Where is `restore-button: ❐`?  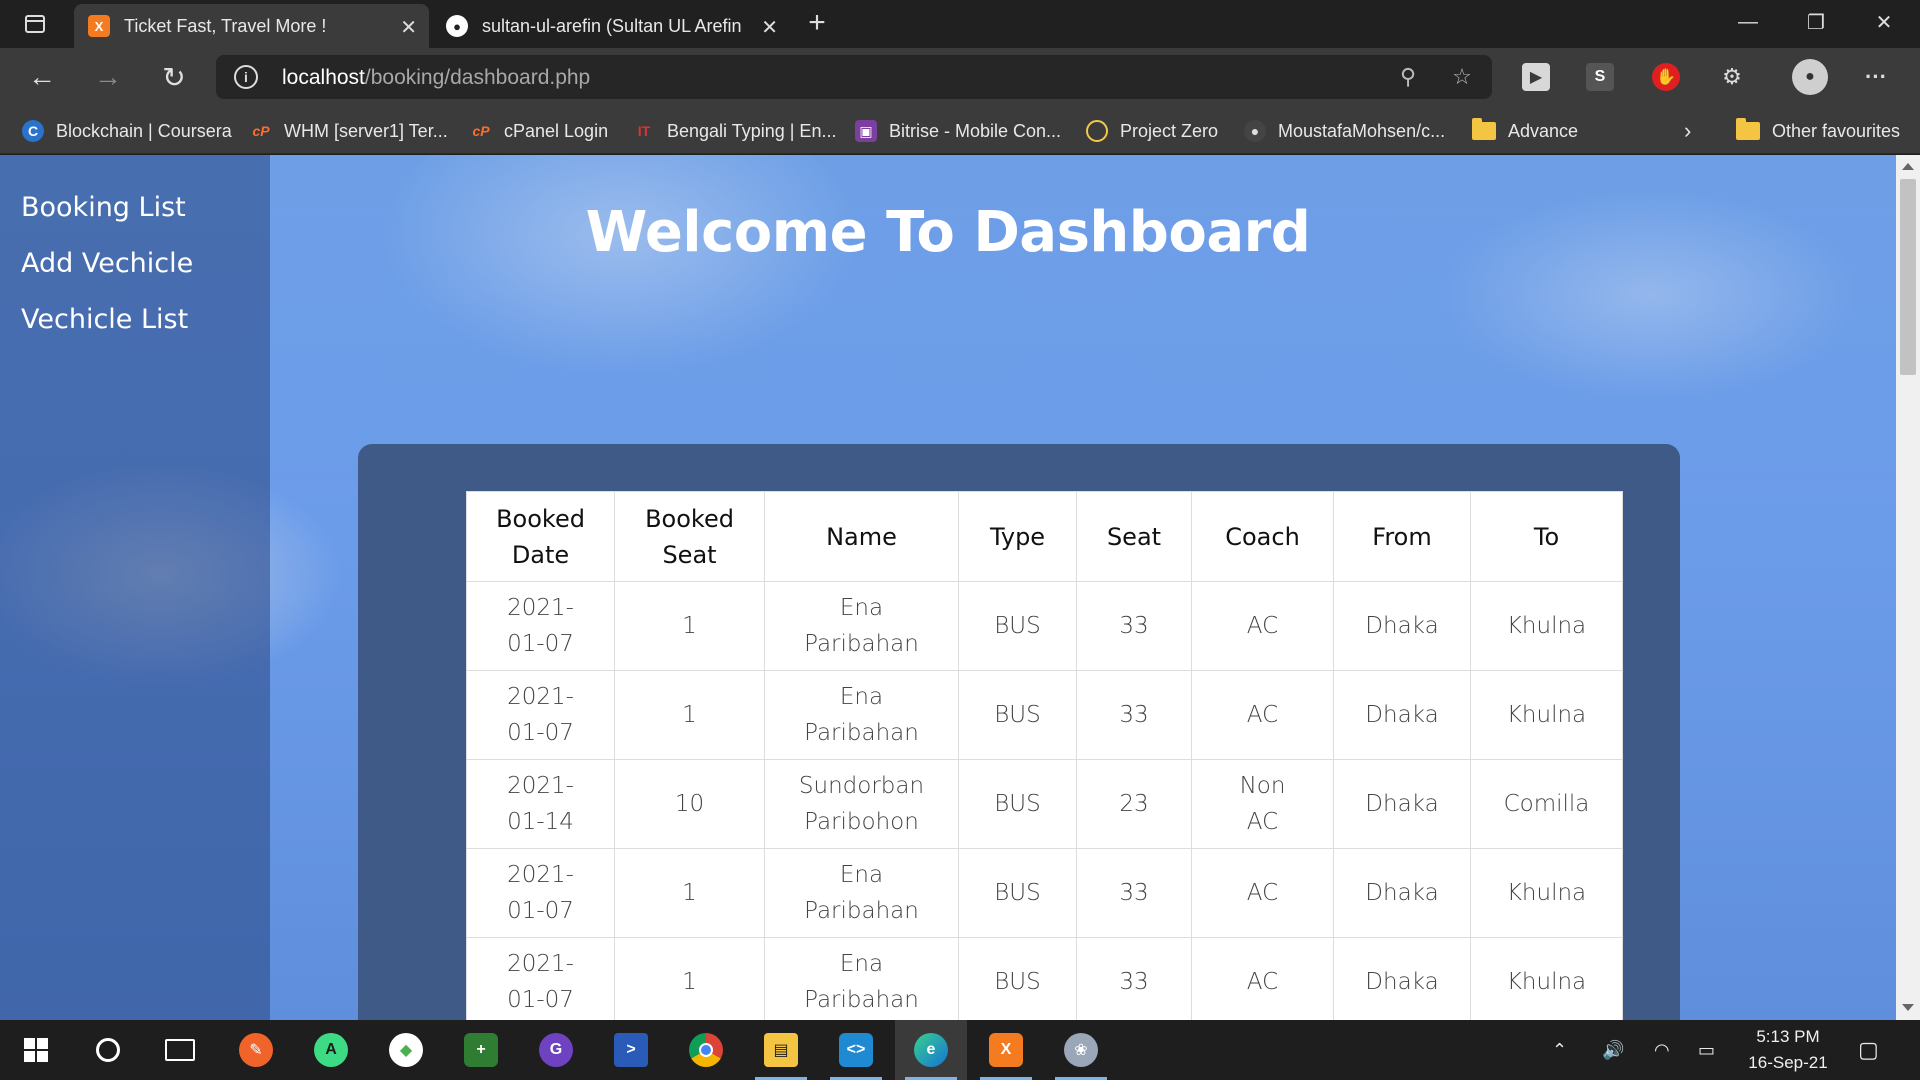
restore-button: ❐ is located at coordinates (1816, 22).